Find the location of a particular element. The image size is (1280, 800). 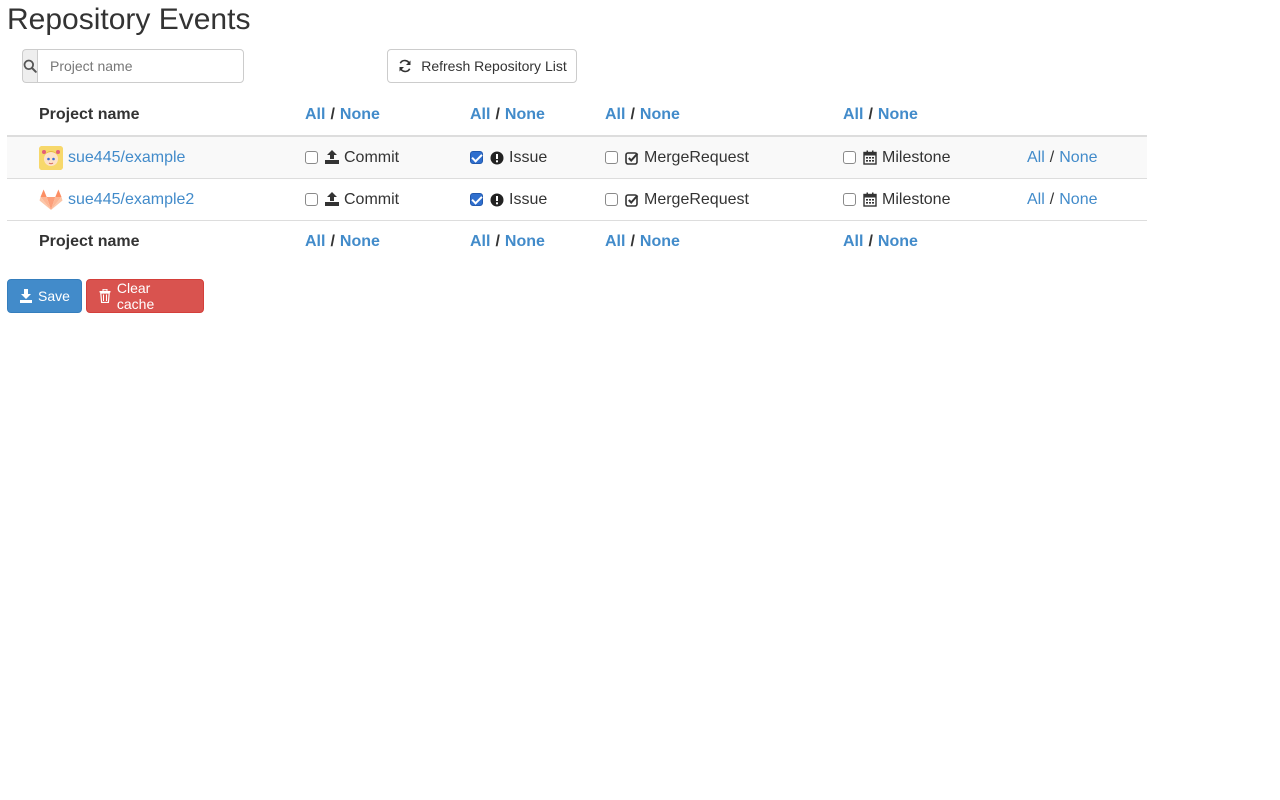

search-icon is located at coordinates (29, 66).